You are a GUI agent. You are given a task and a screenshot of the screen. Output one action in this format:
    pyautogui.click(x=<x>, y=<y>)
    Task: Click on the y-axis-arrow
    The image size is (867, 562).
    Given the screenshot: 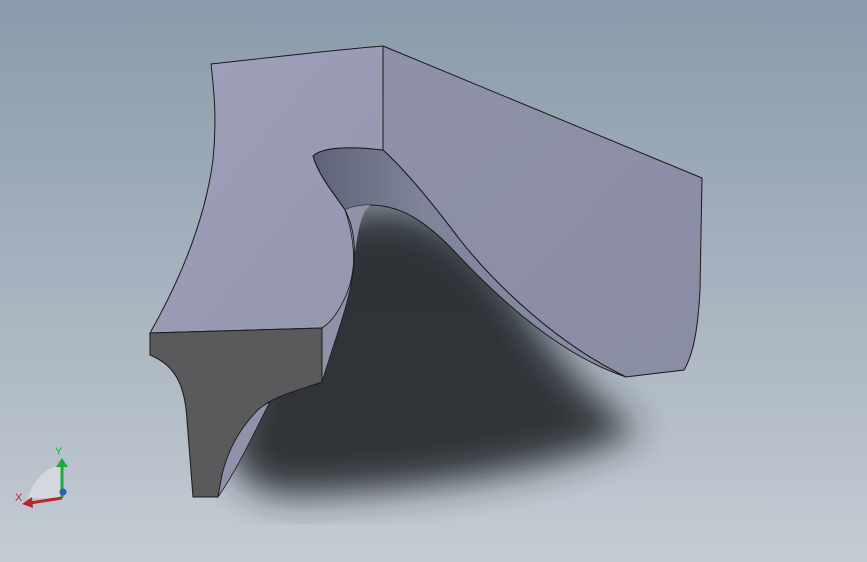 What is the action you would take?
    pyautogui.click(x=62, y=462)
    